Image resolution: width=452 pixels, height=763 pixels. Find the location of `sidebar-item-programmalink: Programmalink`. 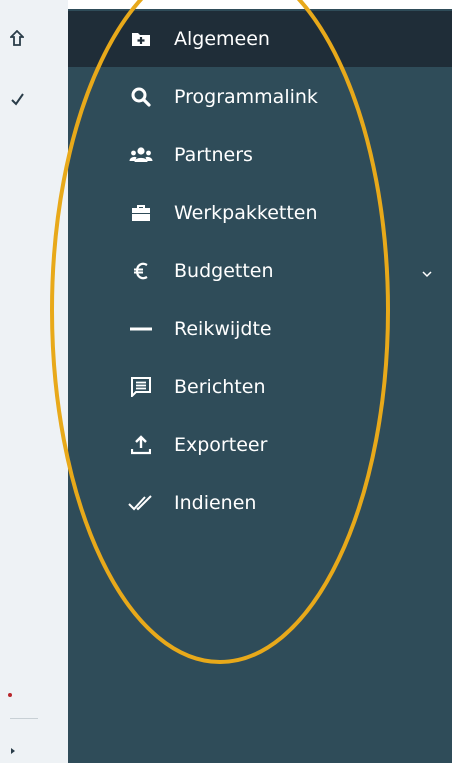

sidebar-item-programmalink: Programmalink is located at coordinates (260, 97).